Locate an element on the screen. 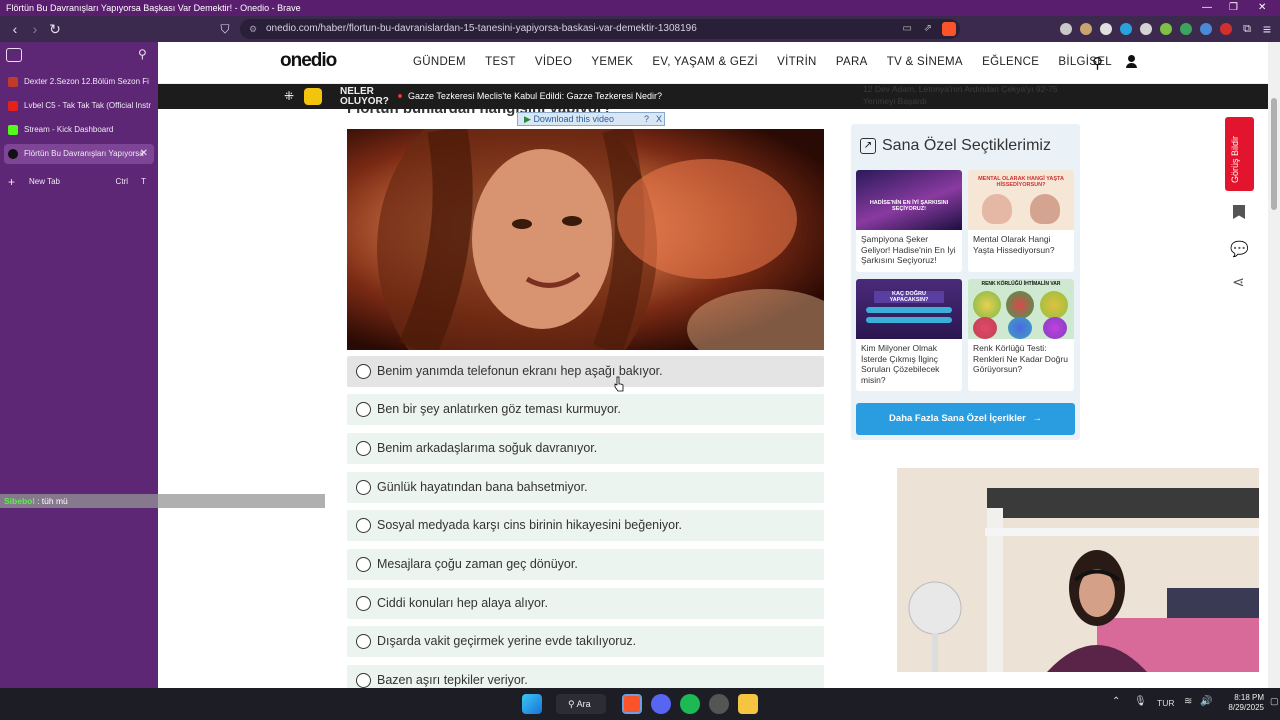  obs-icon is located at coordinates (719, 704).